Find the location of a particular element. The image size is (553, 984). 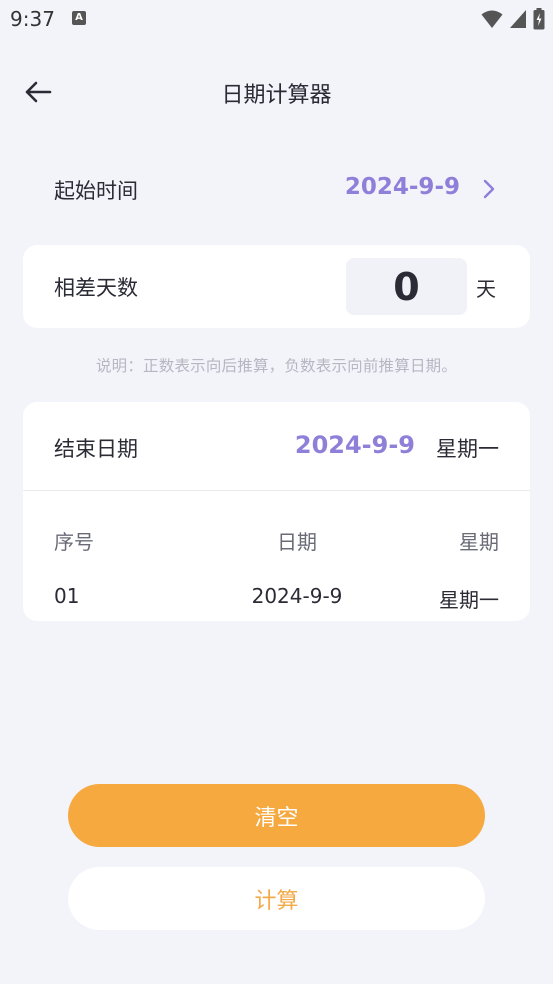

day-unit-label: 天 is located at coordinates (486, 289).